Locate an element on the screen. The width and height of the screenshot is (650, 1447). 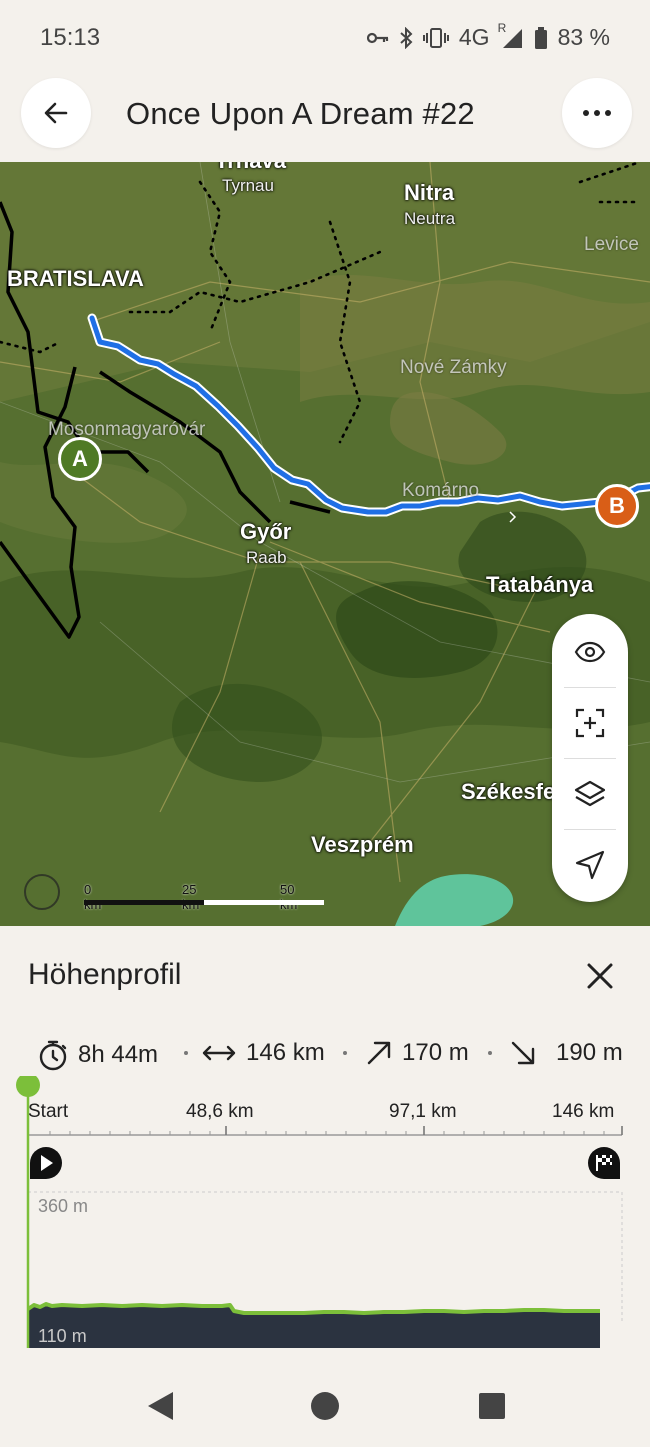
status-bar: 15:13 4G R 83 % is located at coordinates (325, 38).